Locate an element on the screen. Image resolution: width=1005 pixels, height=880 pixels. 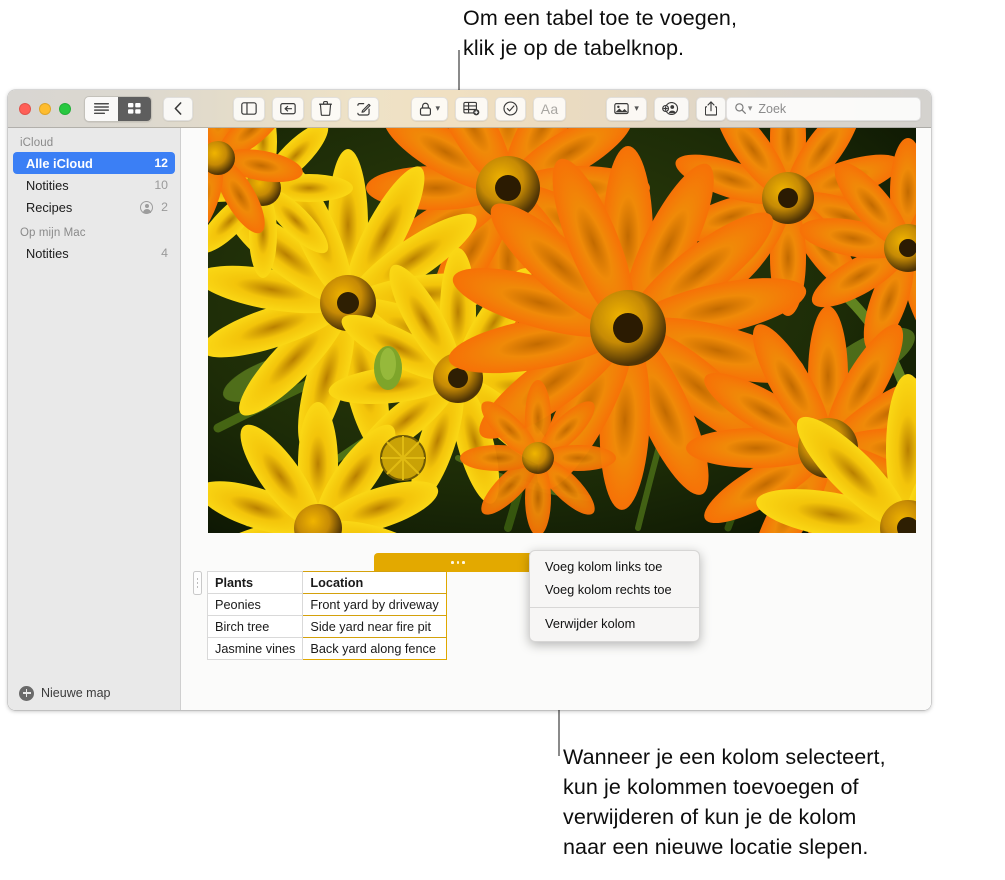
sidebar-item-label: Recipes is located at coordinates (49, 207).